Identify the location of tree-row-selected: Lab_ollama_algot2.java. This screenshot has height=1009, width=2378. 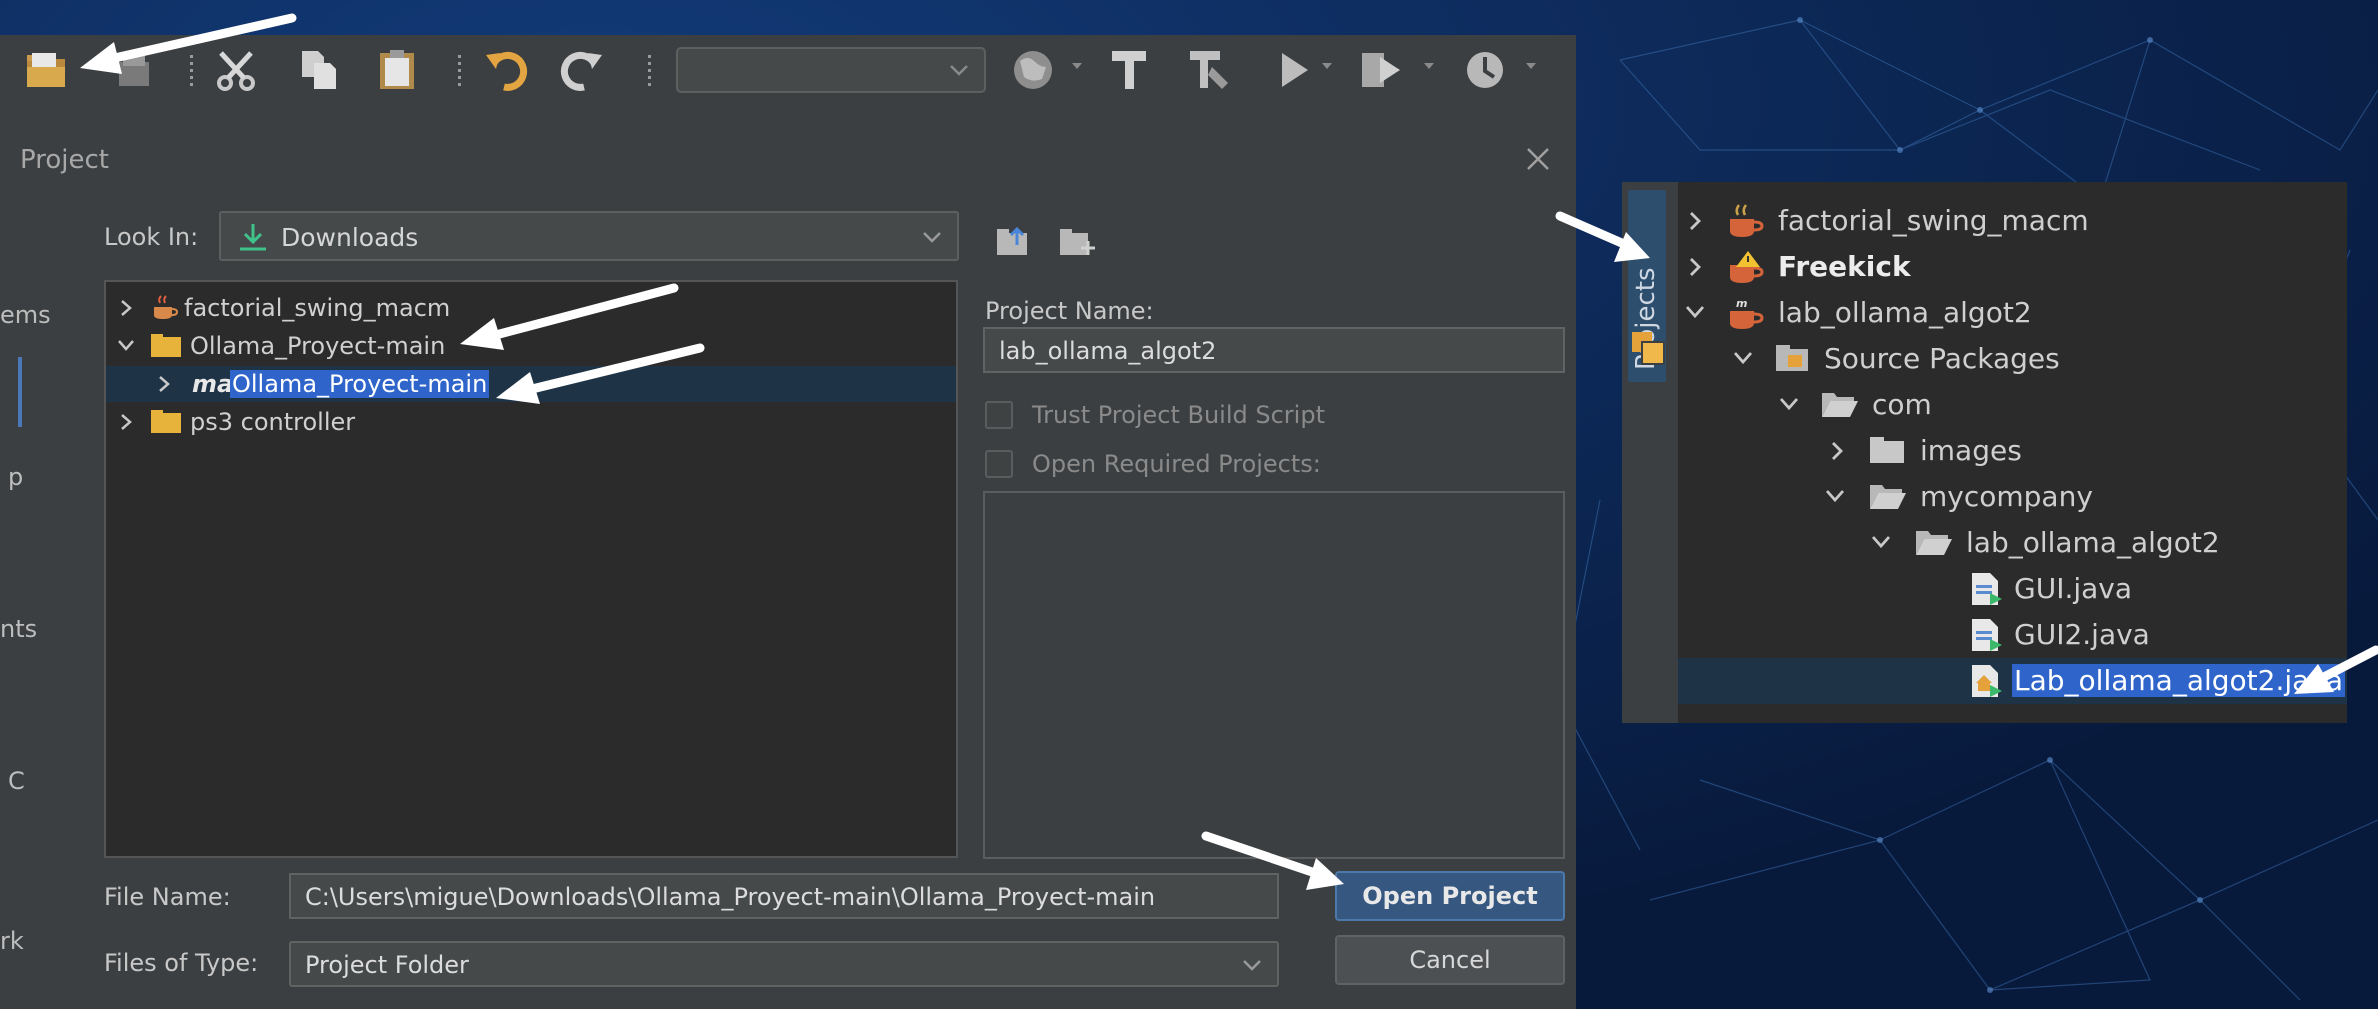
(2012, 681).